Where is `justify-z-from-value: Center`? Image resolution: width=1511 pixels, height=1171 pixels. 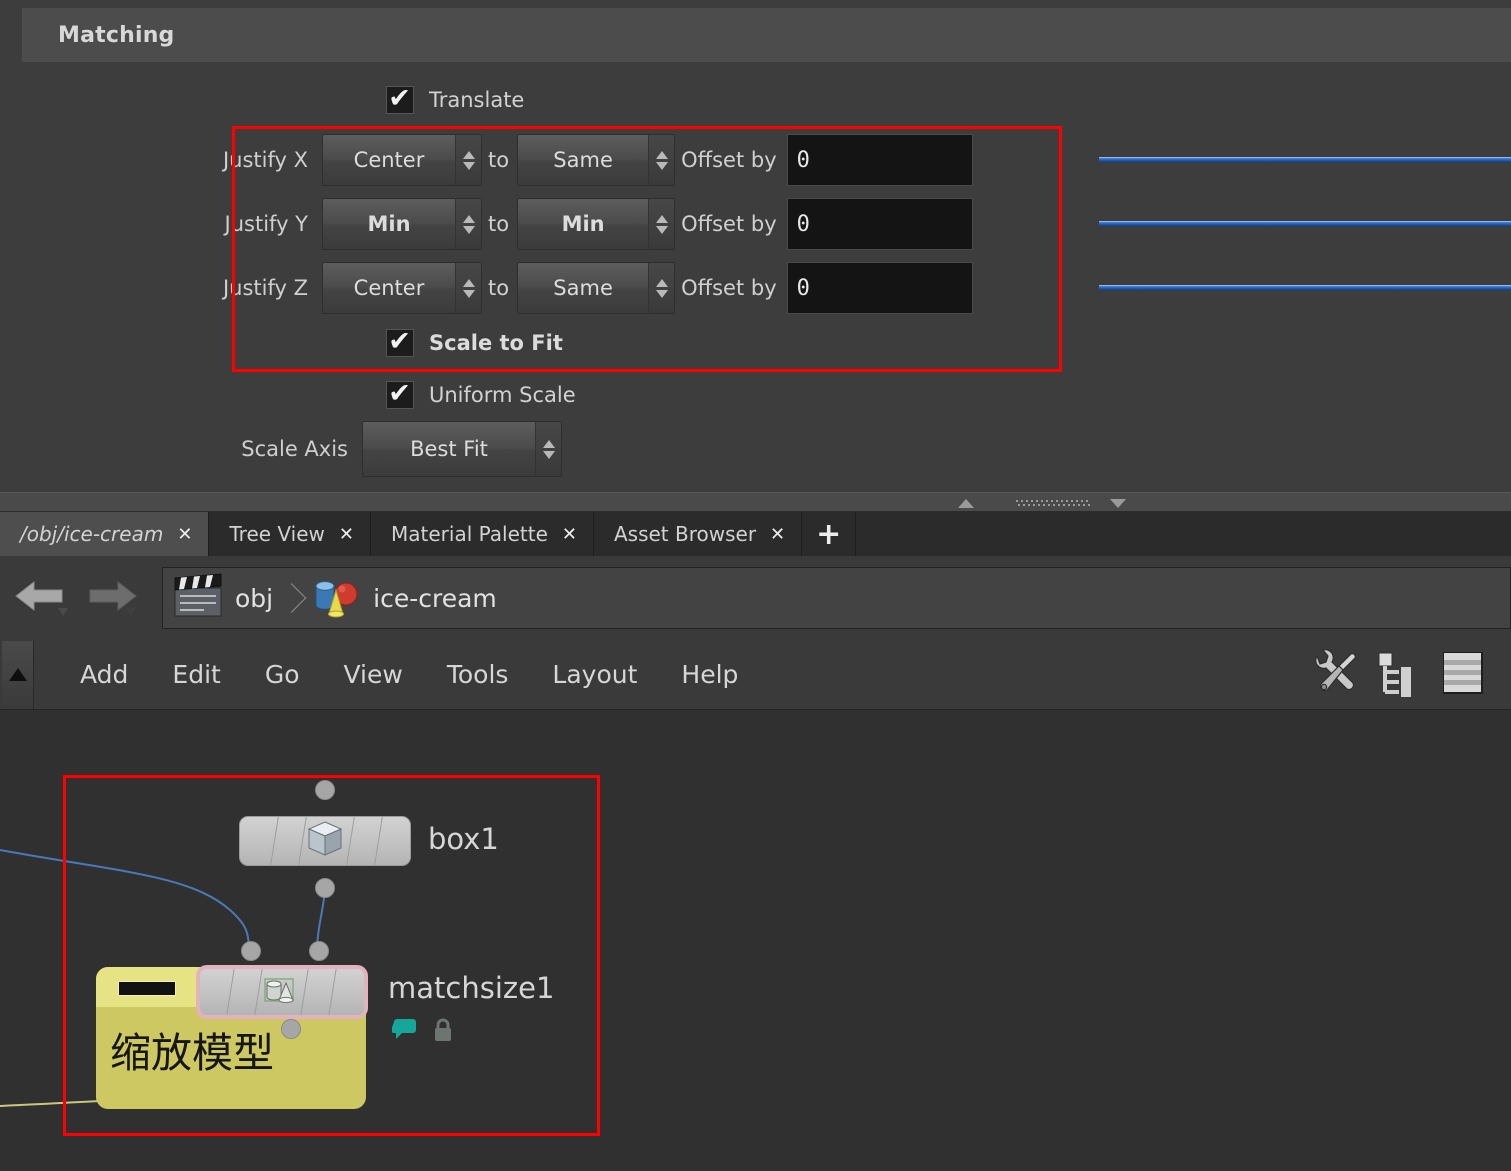
justify-z-from-value: Center is located at coordinates (389, 288).